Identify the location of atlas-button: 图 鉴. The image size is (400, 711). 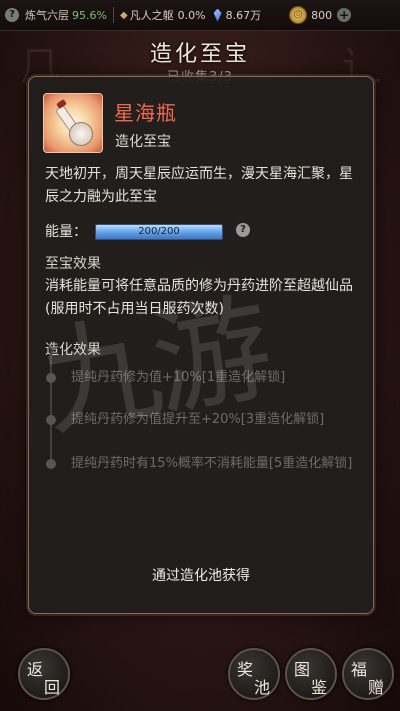
(311, 674).